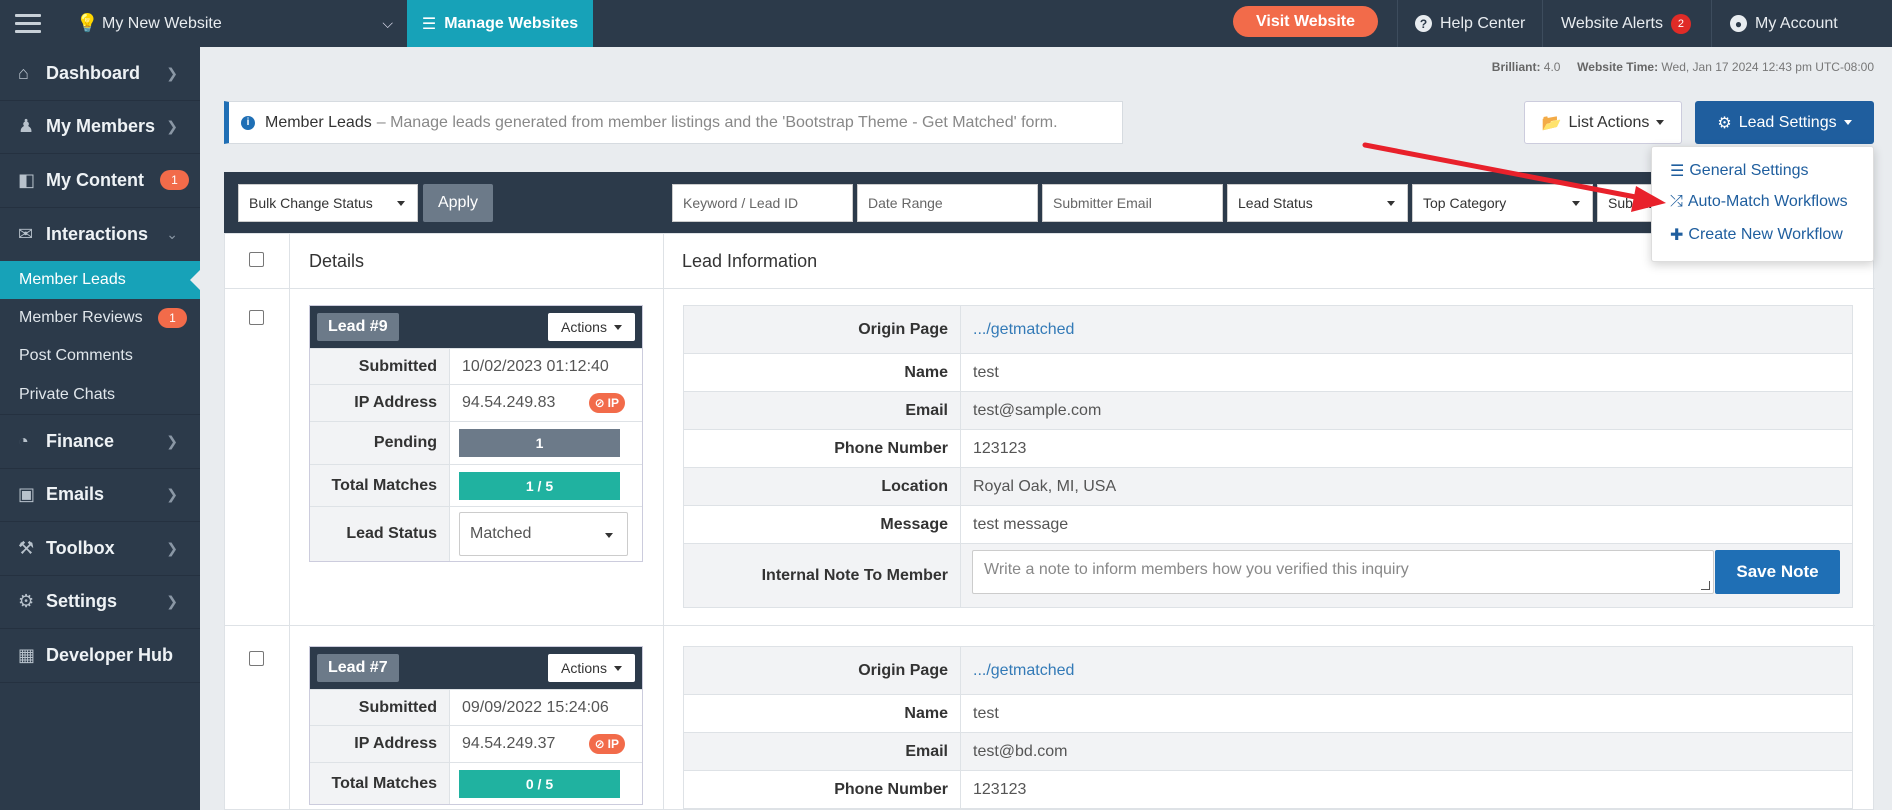 This screenshot has height=810, width=1892. I want to click on lead-message: test message, so click(1021, 524).